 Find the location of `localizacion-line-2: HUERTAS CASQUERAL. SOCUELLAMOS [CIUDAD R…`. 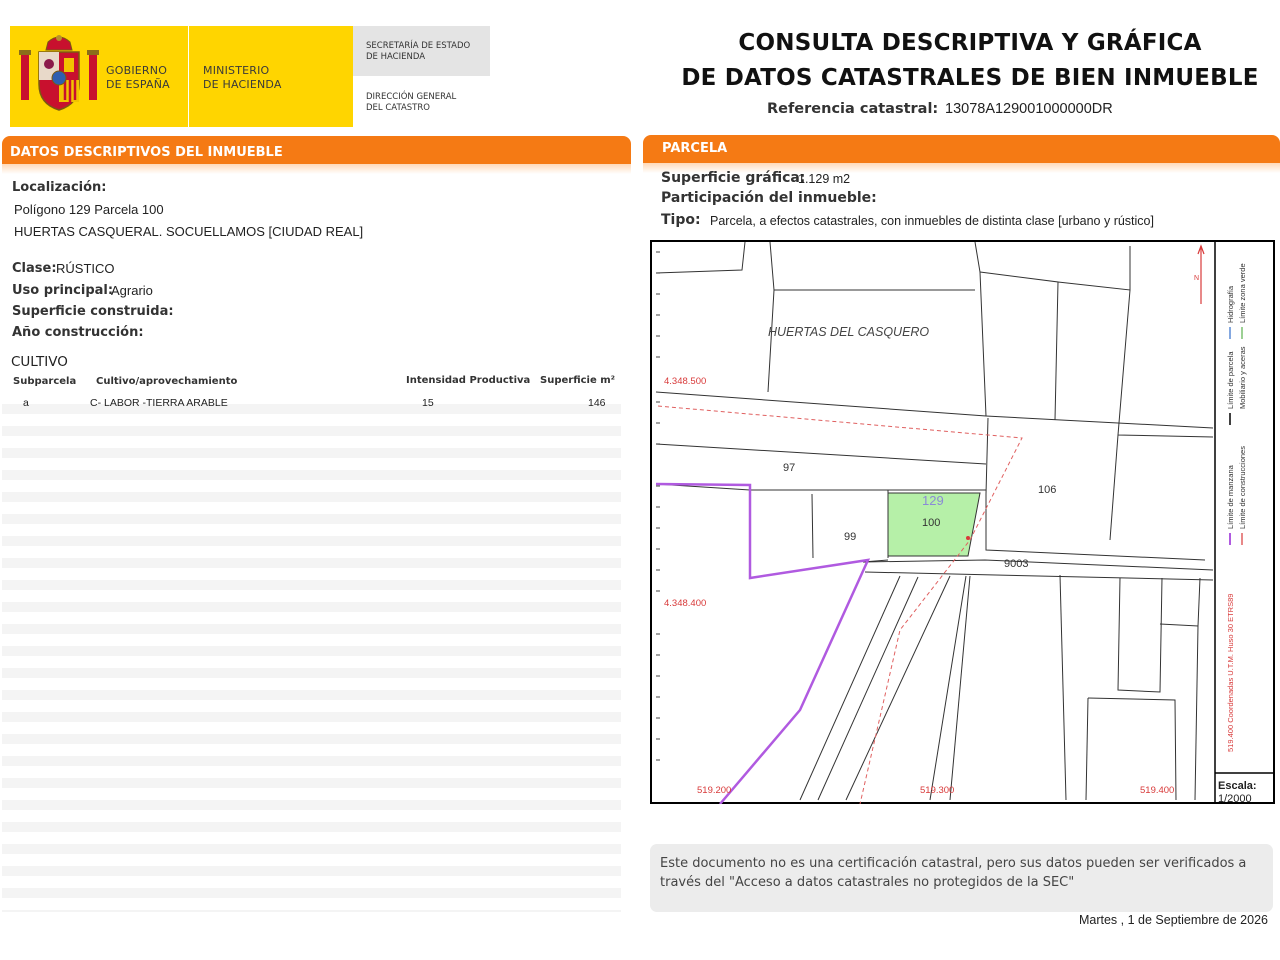

localizacion-line-2: HUERTAS CASQUERAL. SOCUELLAMOS [CIUDAD R… is located at coordinates (189, 231).